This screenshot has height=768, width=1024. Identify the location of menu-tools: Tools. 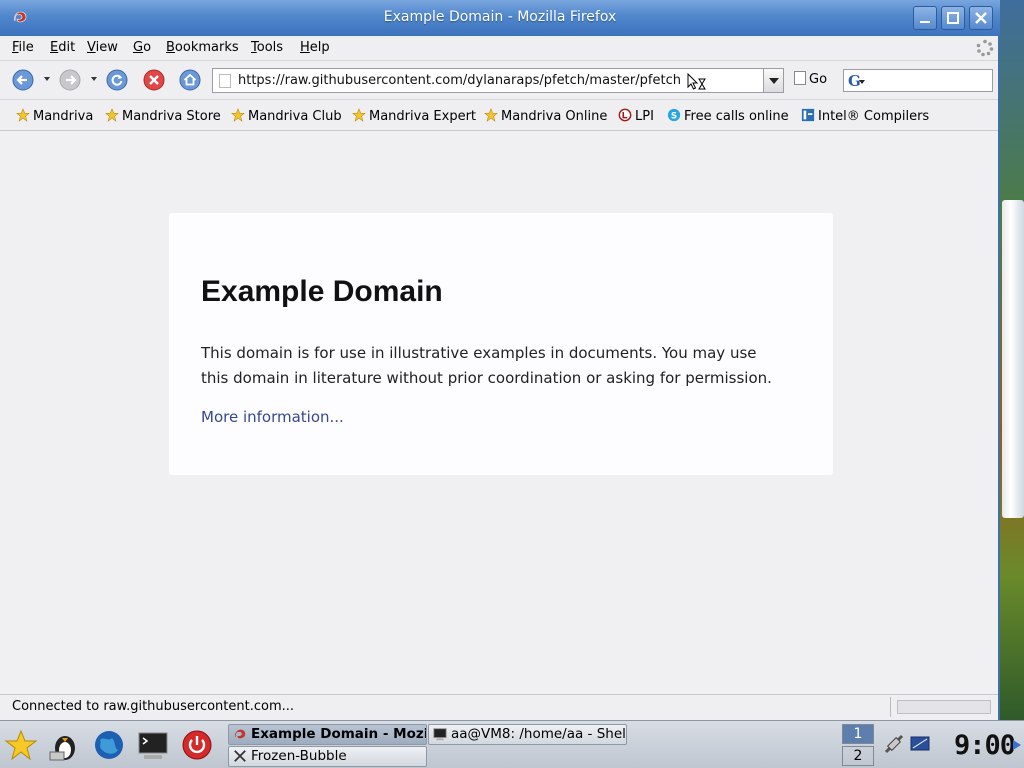
(267, 47).